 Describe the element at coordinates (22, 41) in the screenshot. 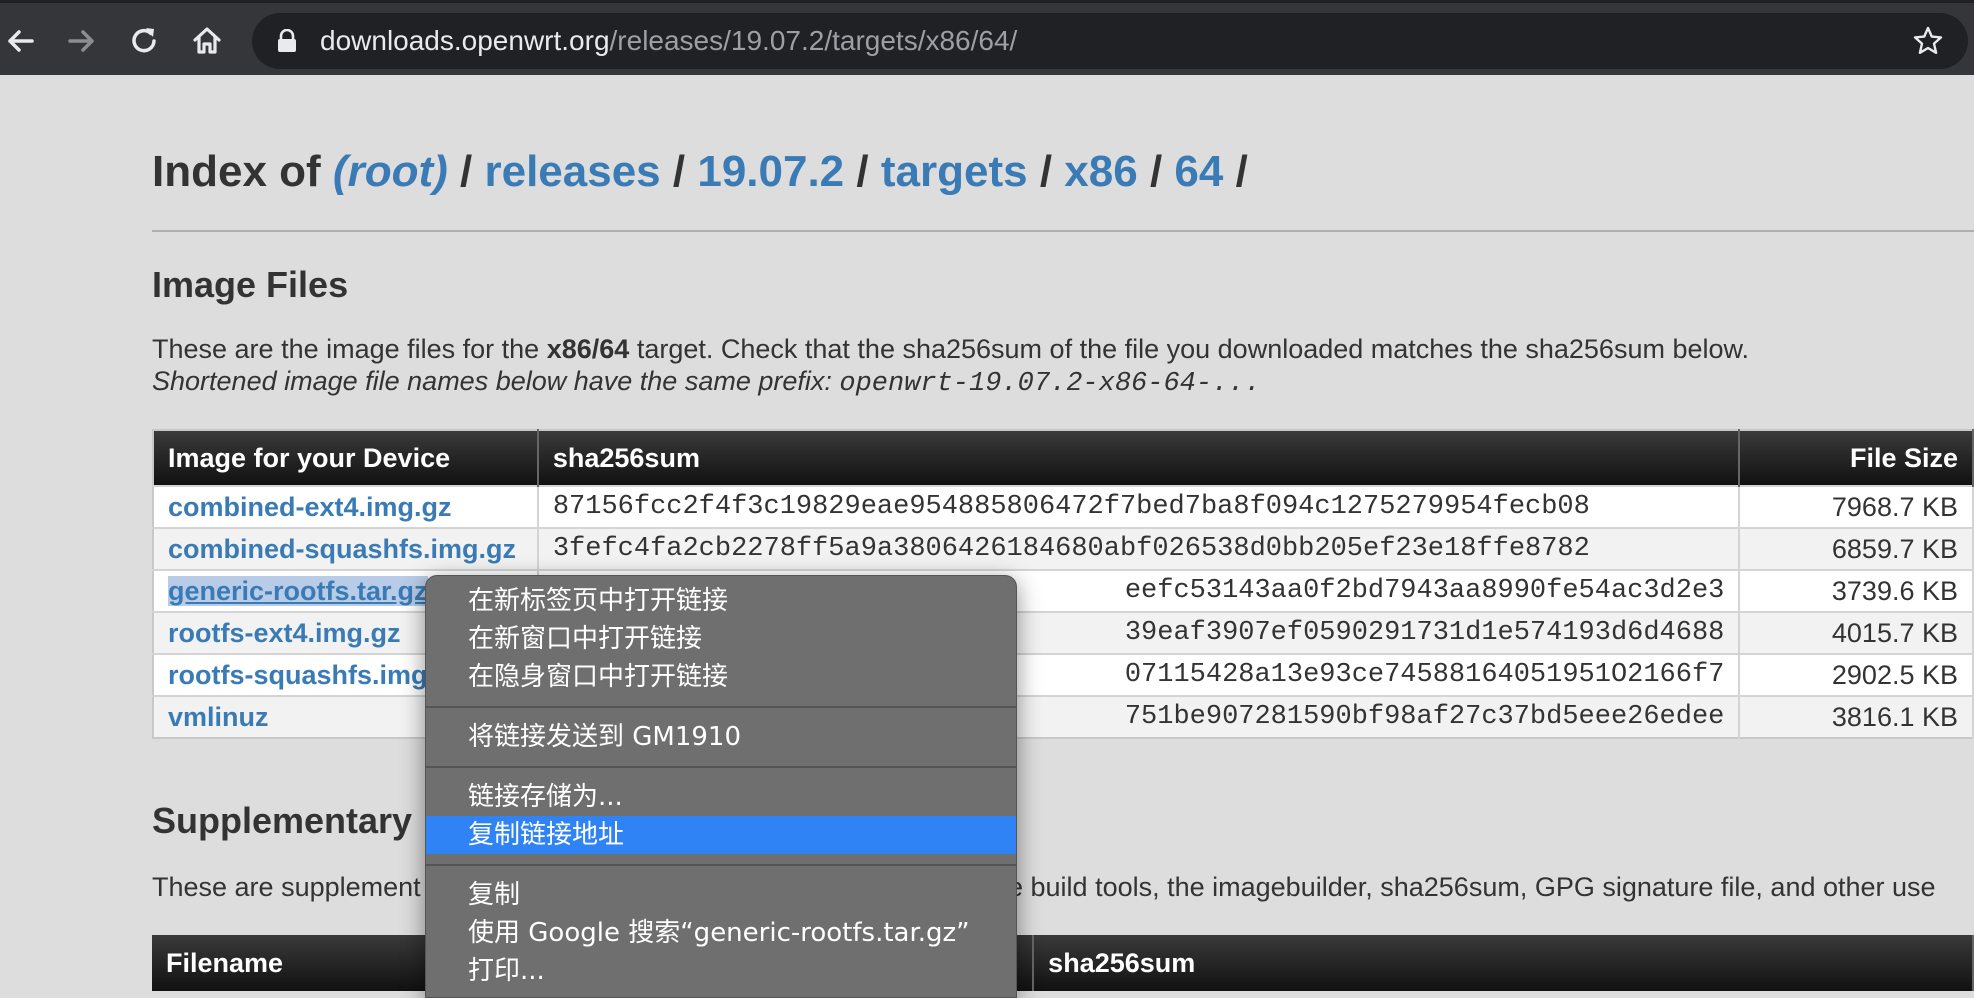

I see `back-arrow-icon` at that location.